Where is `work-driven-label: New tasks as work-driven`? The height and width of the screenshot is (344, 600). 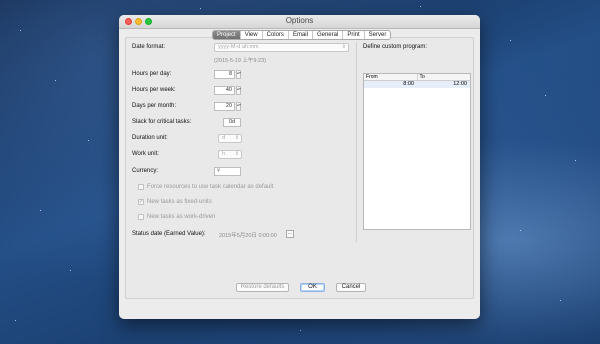 work-driven-label: New tasks as work-driven is located at coordinates (181, 217).